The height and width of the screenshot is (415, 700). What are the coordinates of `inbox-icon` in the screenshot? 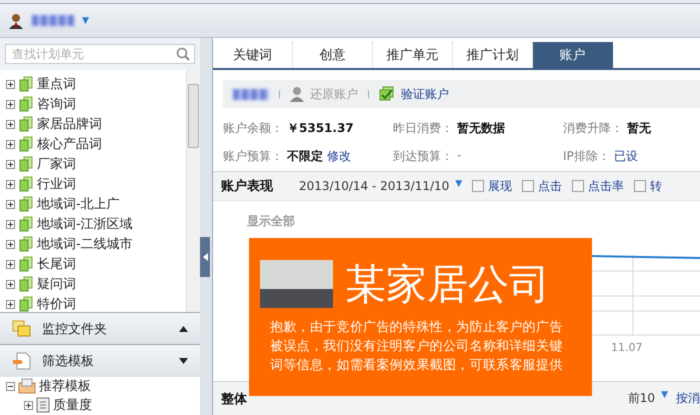 It's located at (27, 386).